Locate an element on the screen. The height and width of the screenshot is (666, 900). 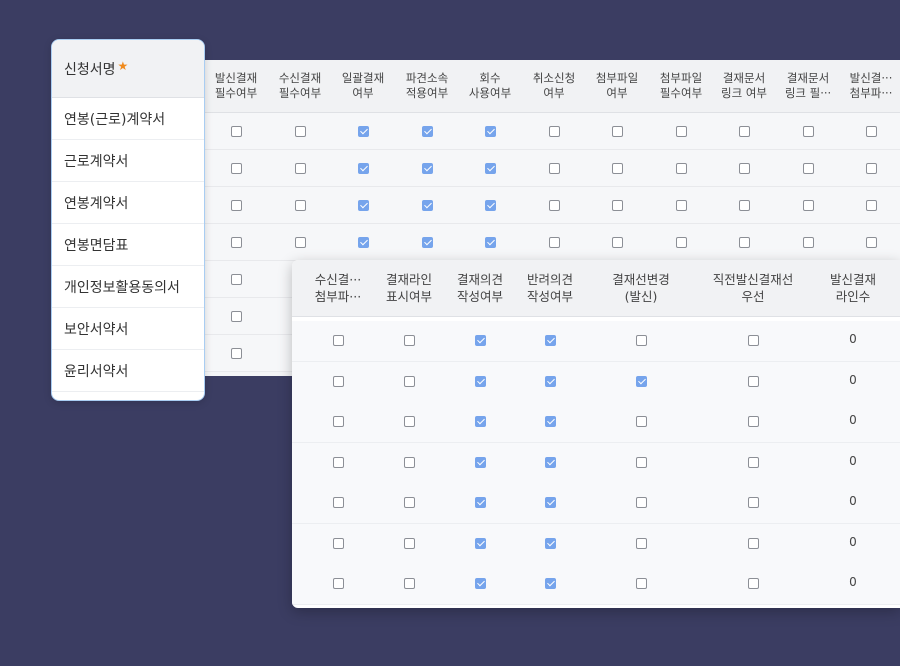
application-name-item: 윤리서약서 is located at coordinates (128, 371).